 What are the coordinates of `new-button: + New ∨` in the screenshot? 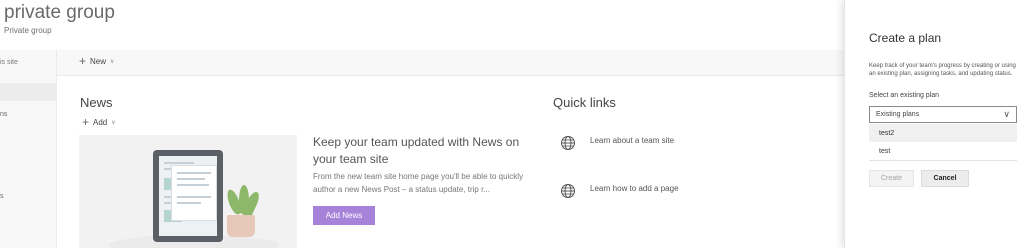 It's located at (97, 61).